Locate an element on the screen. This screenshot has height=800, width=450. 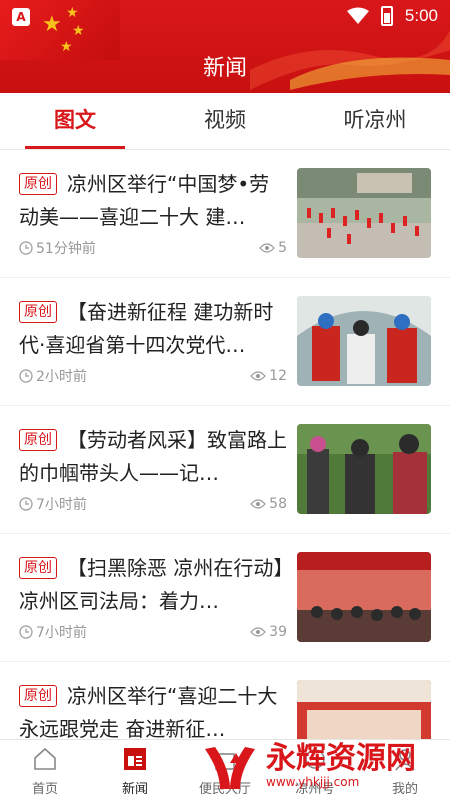
article-views: 58 is located at coordinates (278, 504).